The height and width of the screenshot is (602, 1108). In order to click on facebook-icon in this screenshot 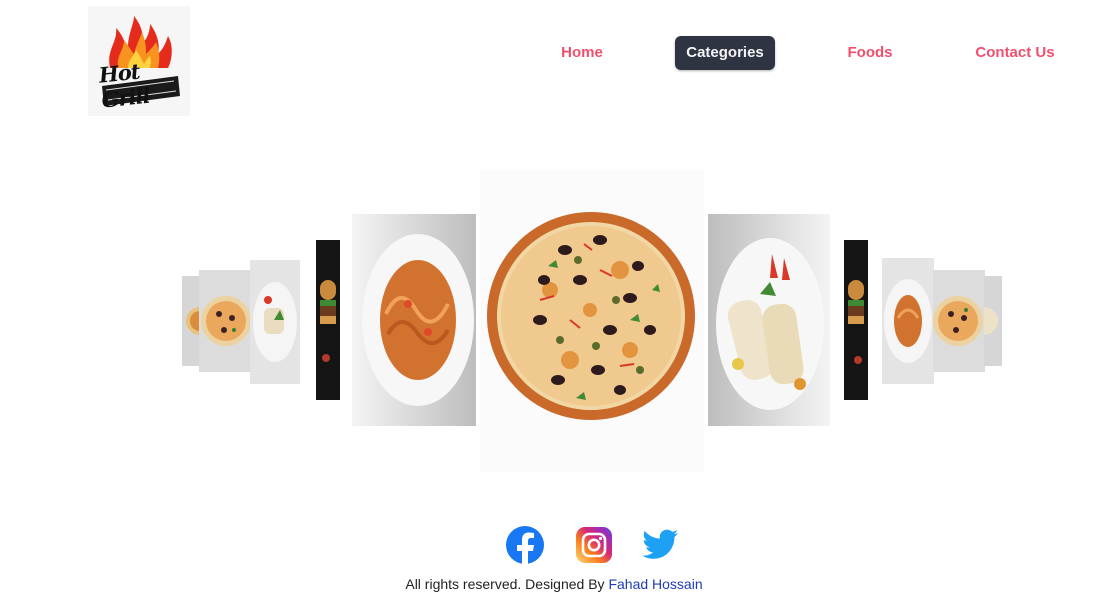, I will do `click(525, 545)`.